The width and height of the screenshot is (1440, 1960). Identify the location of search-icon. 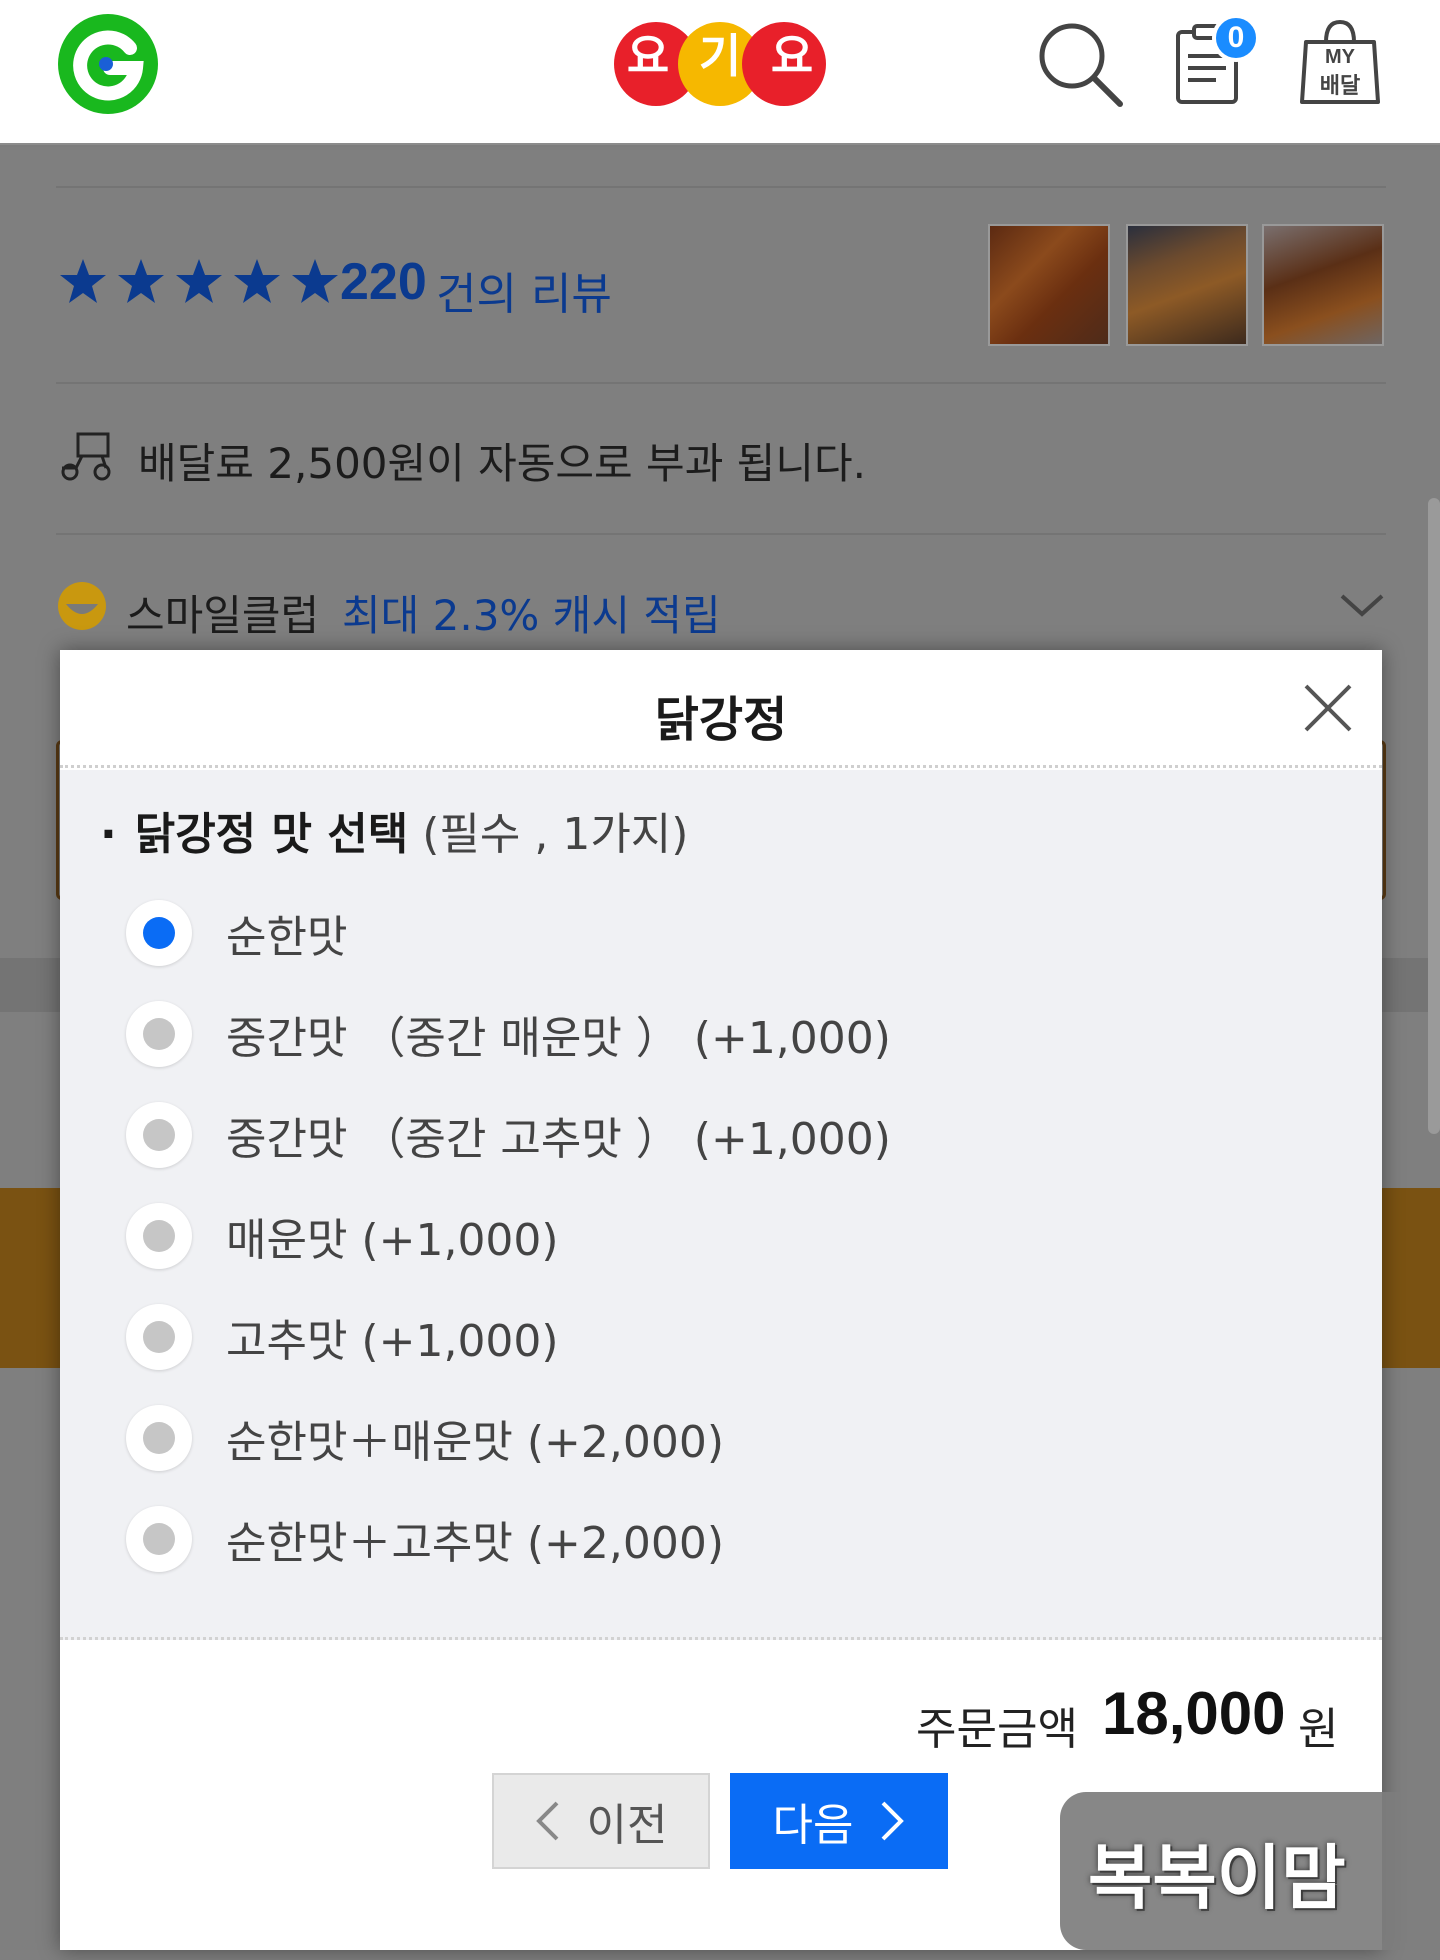
(1080, 64).